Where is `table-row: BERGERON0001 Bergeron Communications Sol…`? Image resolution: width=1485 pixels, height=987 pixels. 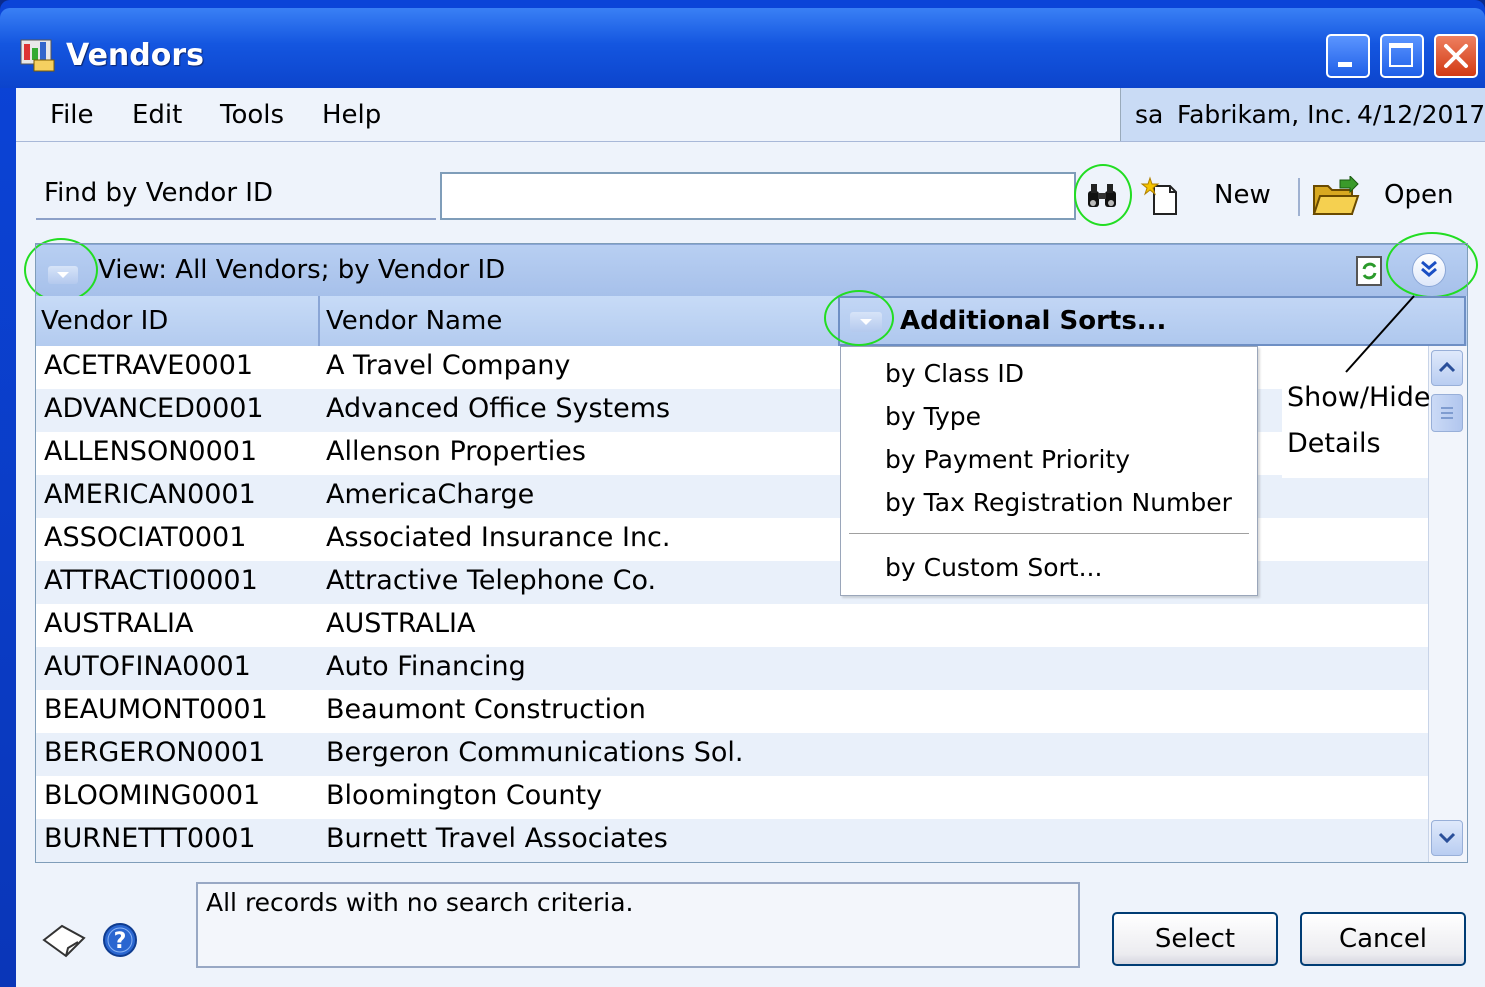 table-row: BERGERON0001 Bergeron Communications Sol… is located at coordinates (732, 754).